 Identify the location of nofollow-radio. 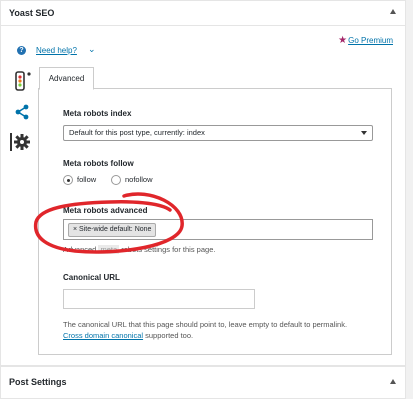
(116, 180).